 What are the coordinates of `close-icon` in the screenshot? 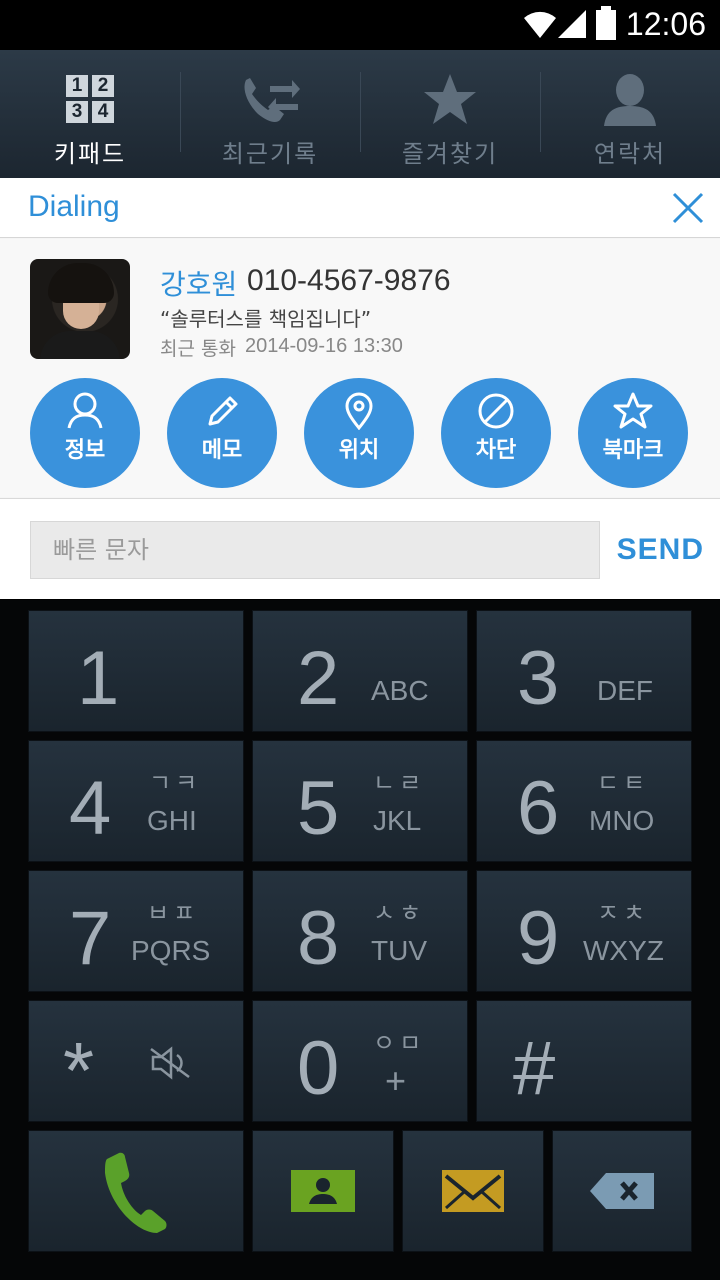 It's located at (688, 208).